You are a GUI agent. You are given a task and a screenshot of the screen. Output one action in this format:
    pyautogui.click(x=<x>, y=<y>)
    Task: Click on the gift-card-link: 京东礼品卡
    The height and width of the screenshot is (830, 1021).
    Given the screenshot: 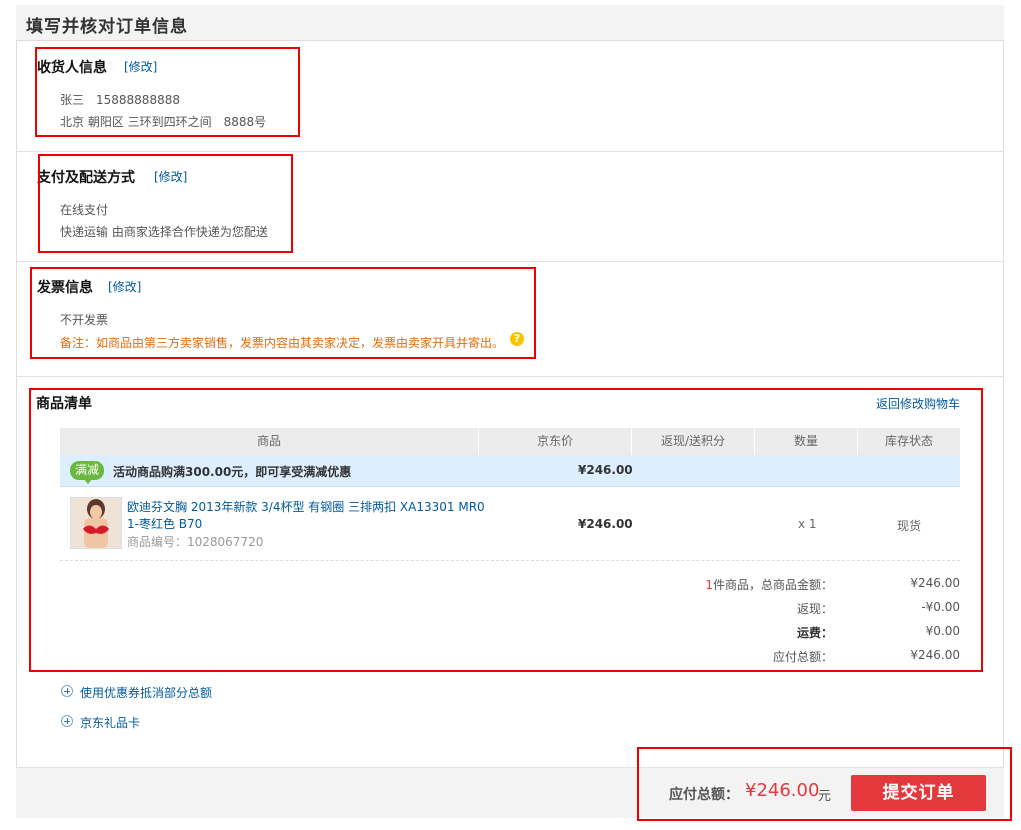 What is the action you would take?
    pyautogui.click(x=110, y=722)
    